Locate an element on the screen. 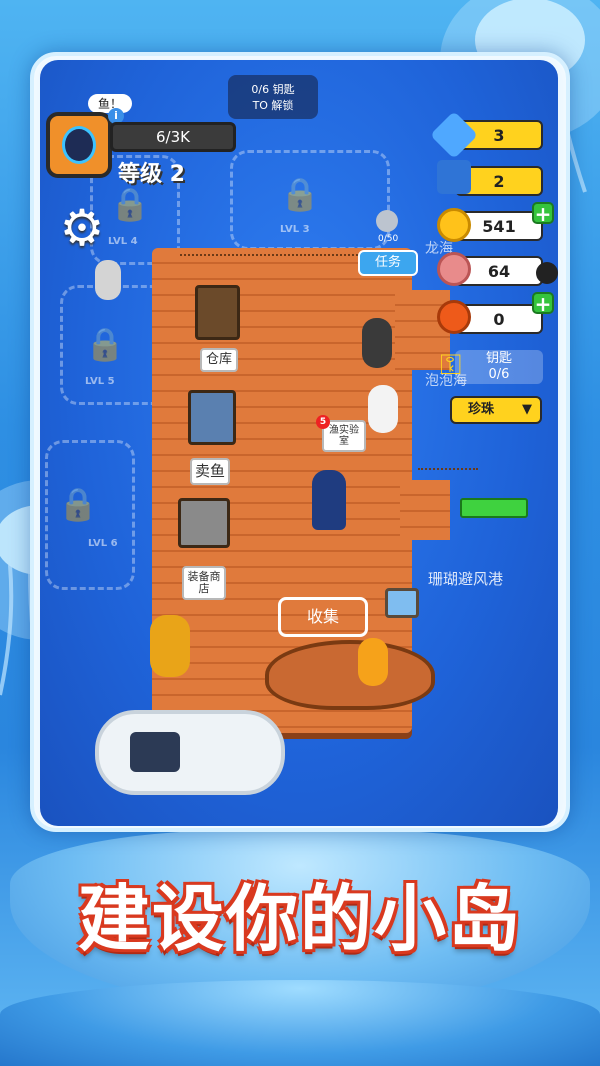  harbor-progress-bar is located at coordinates (494, 508).